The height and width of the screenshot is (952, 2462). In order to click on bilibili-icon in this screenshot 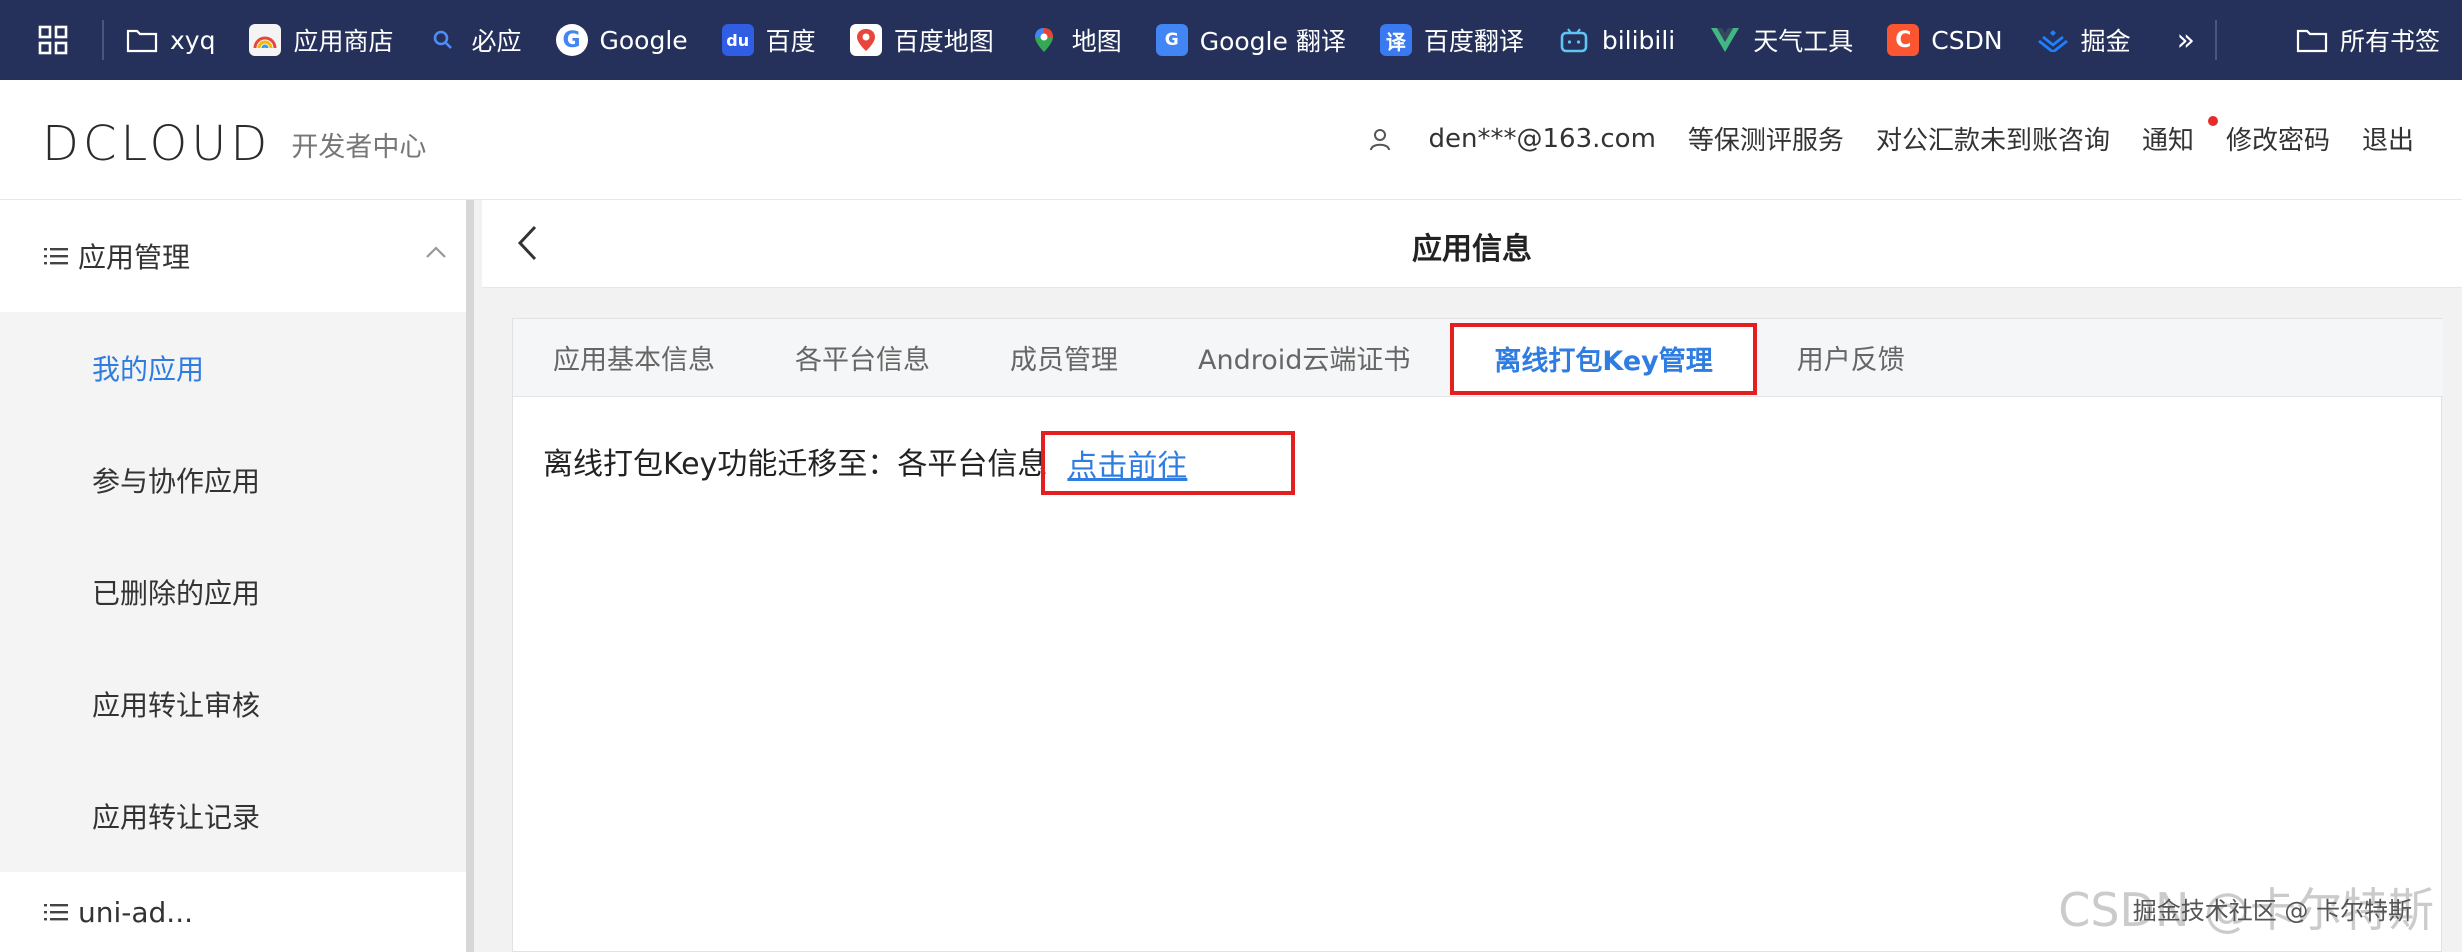, I will do `click(1574, 40)`.